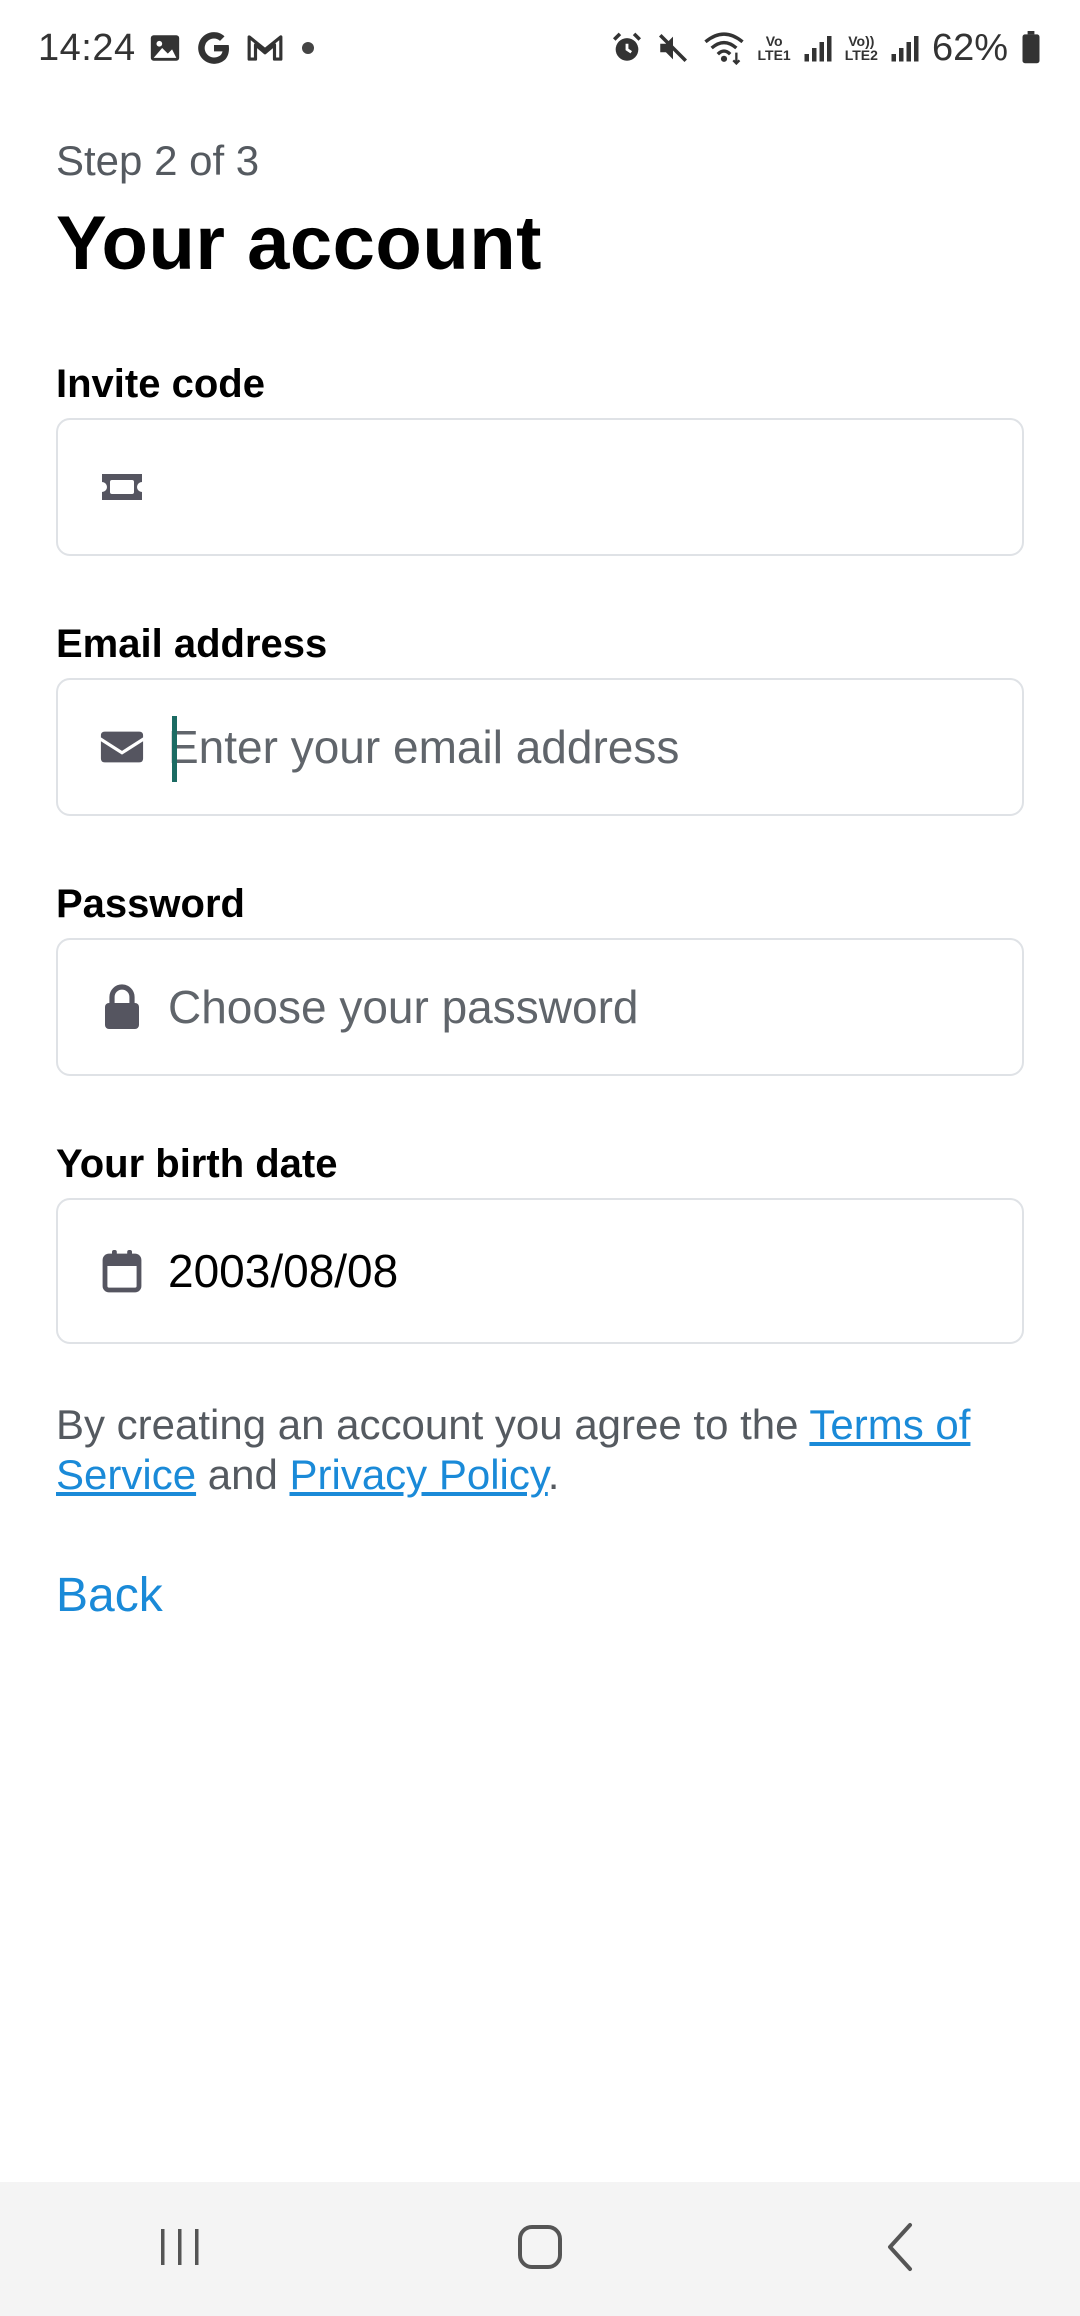 The image size is (1080, 2316). What do you see at coordinates (568, 487) in the screenshot?
I see `invite-code-input` at bounding box center [568, 487].